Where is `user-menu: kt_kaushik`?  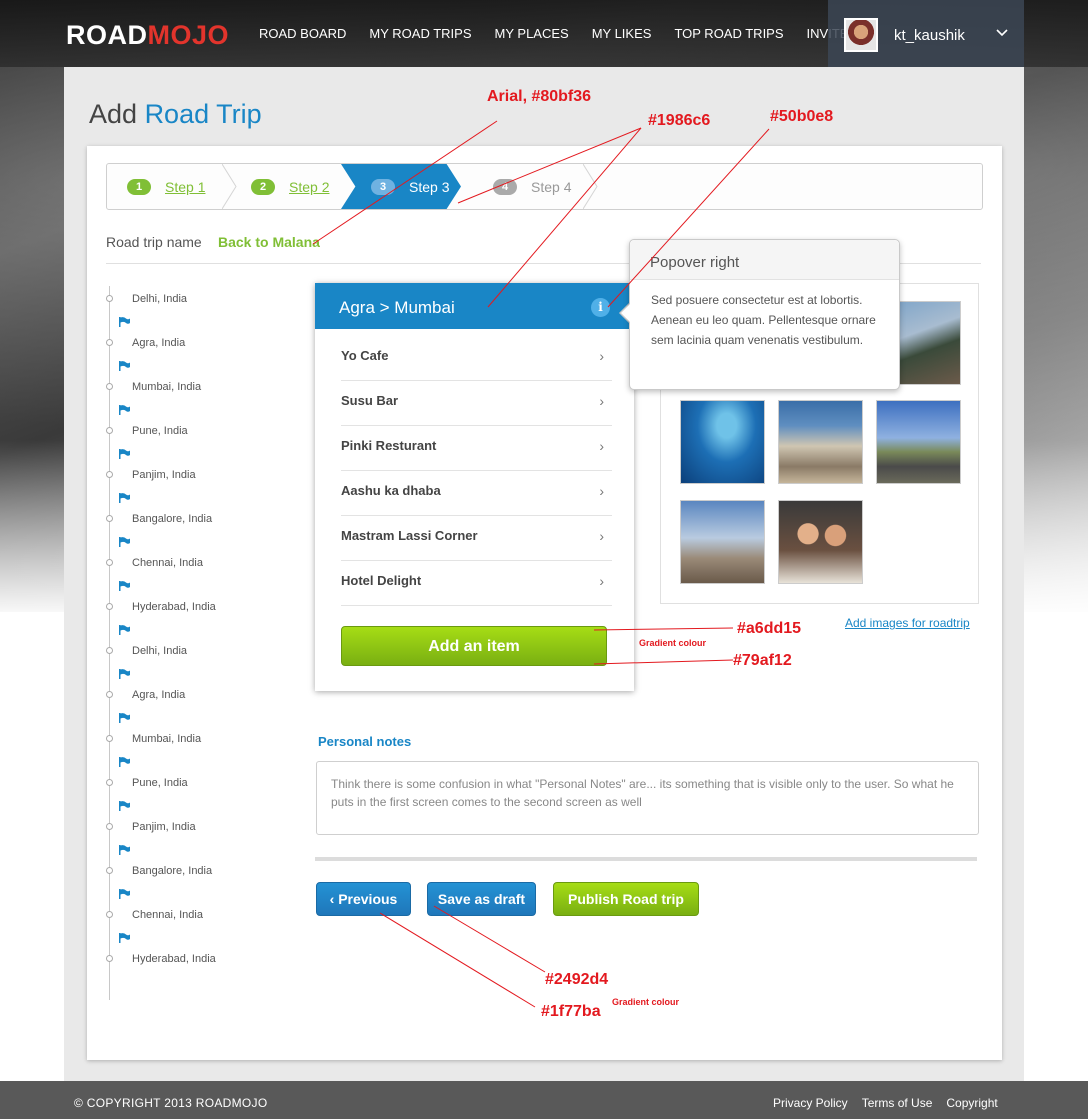
user-menu: kt_kaushik is located at coordinates (926, 33).